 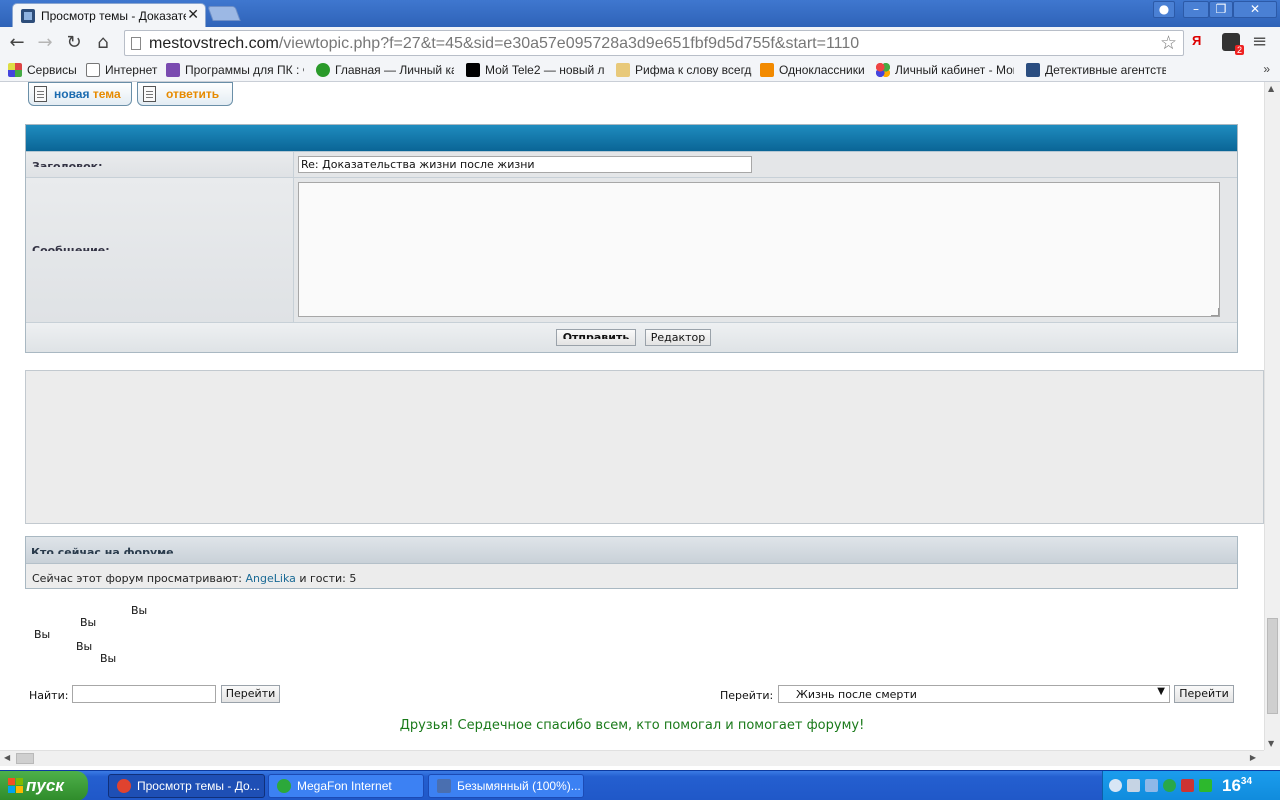 I want to click on send-button: Отправить, so click(x=596, y=337).